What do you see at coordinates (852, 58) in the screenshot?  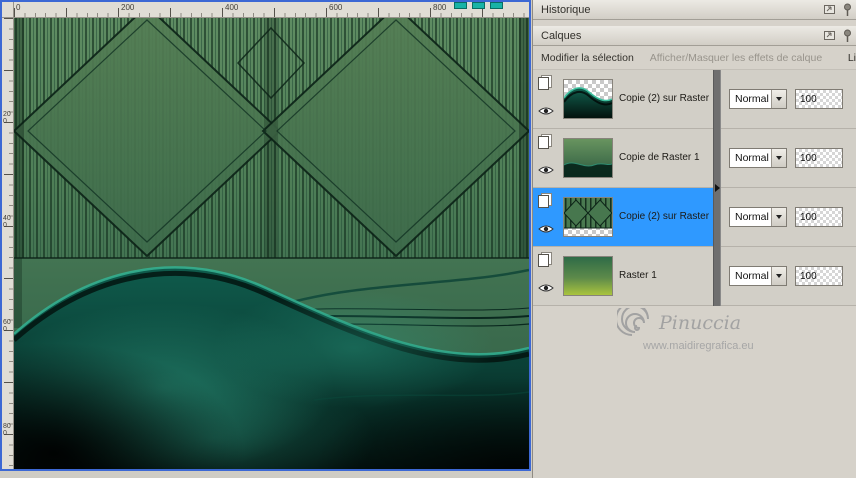 I see `link-button-truncated: Li` at bounding box center [852, 58].